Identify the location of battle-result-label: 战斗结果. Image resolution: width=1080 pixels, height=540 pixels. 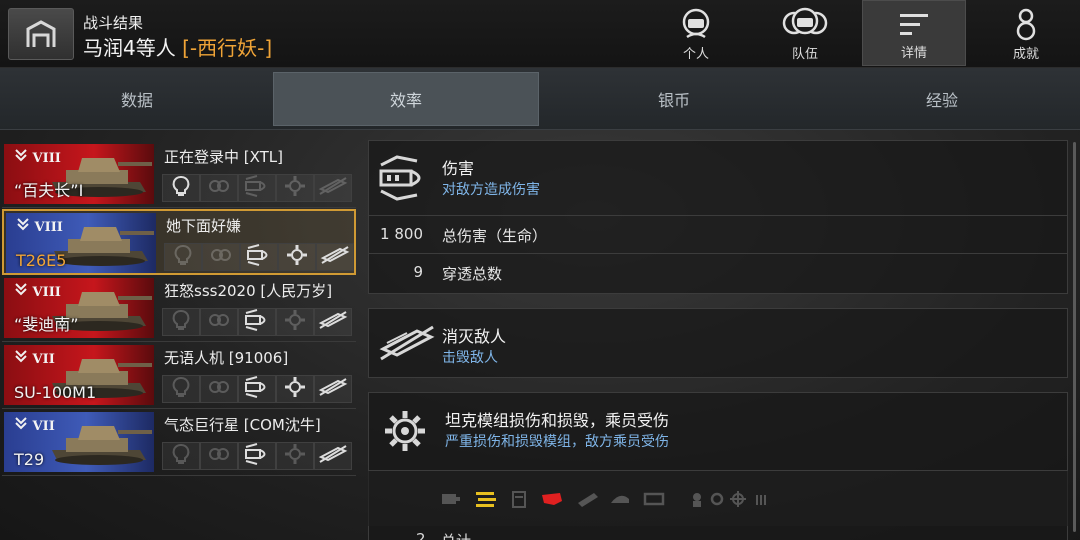
(113, 23).